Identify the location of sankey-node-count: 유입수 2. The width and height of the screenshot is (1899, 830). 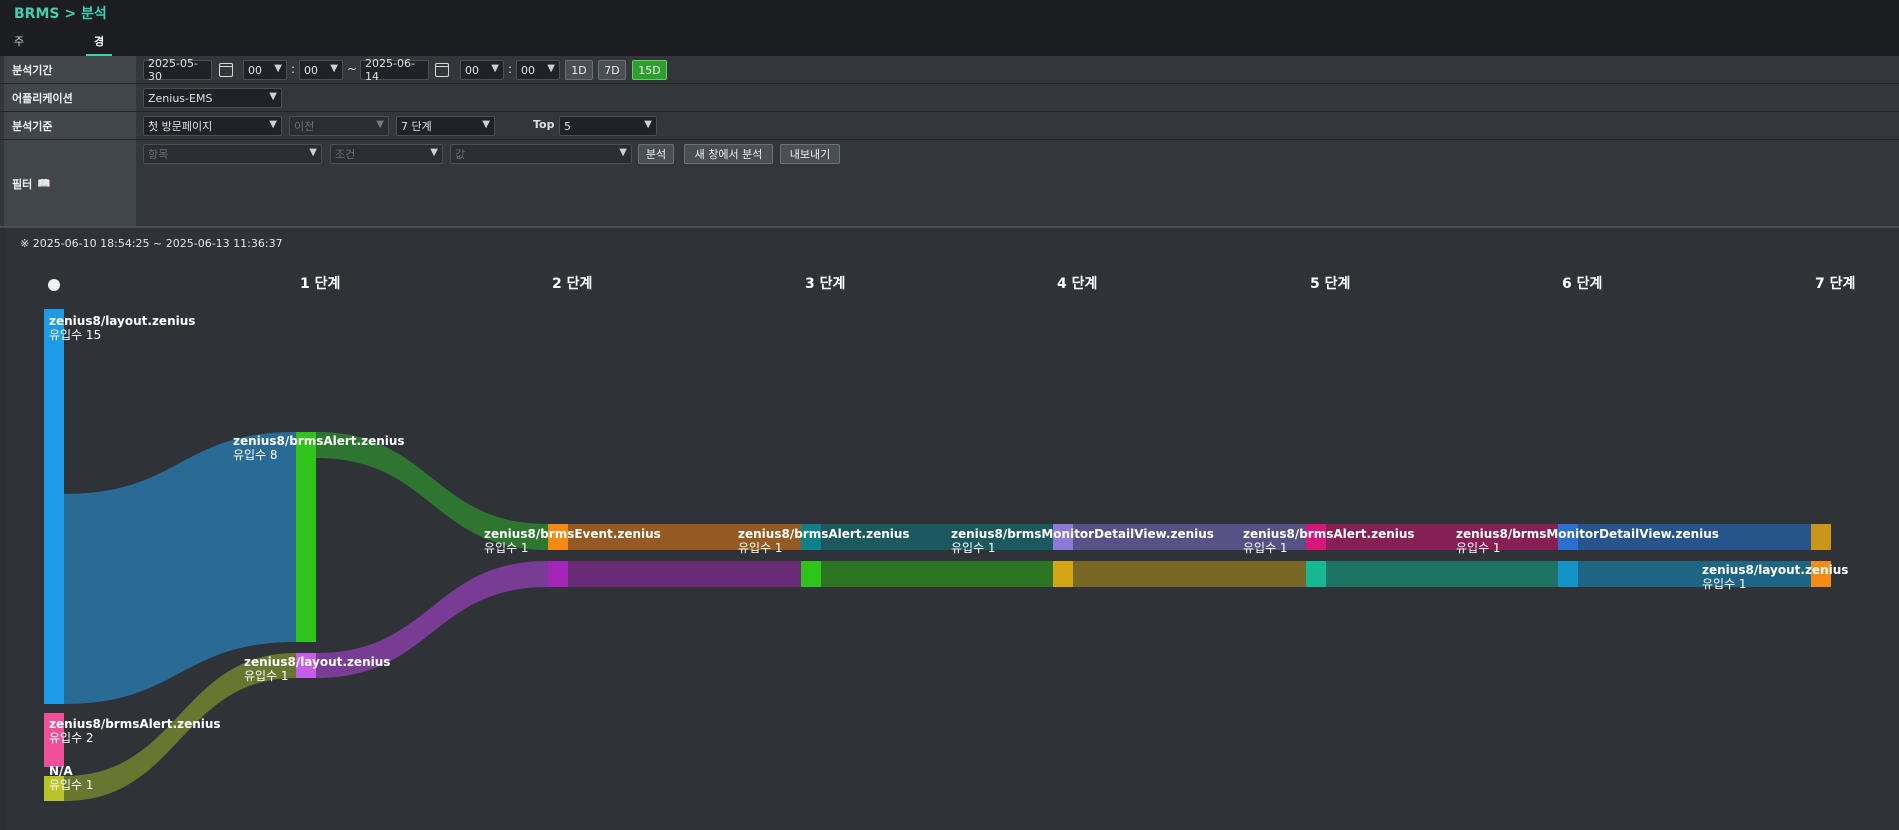
(71, 738).